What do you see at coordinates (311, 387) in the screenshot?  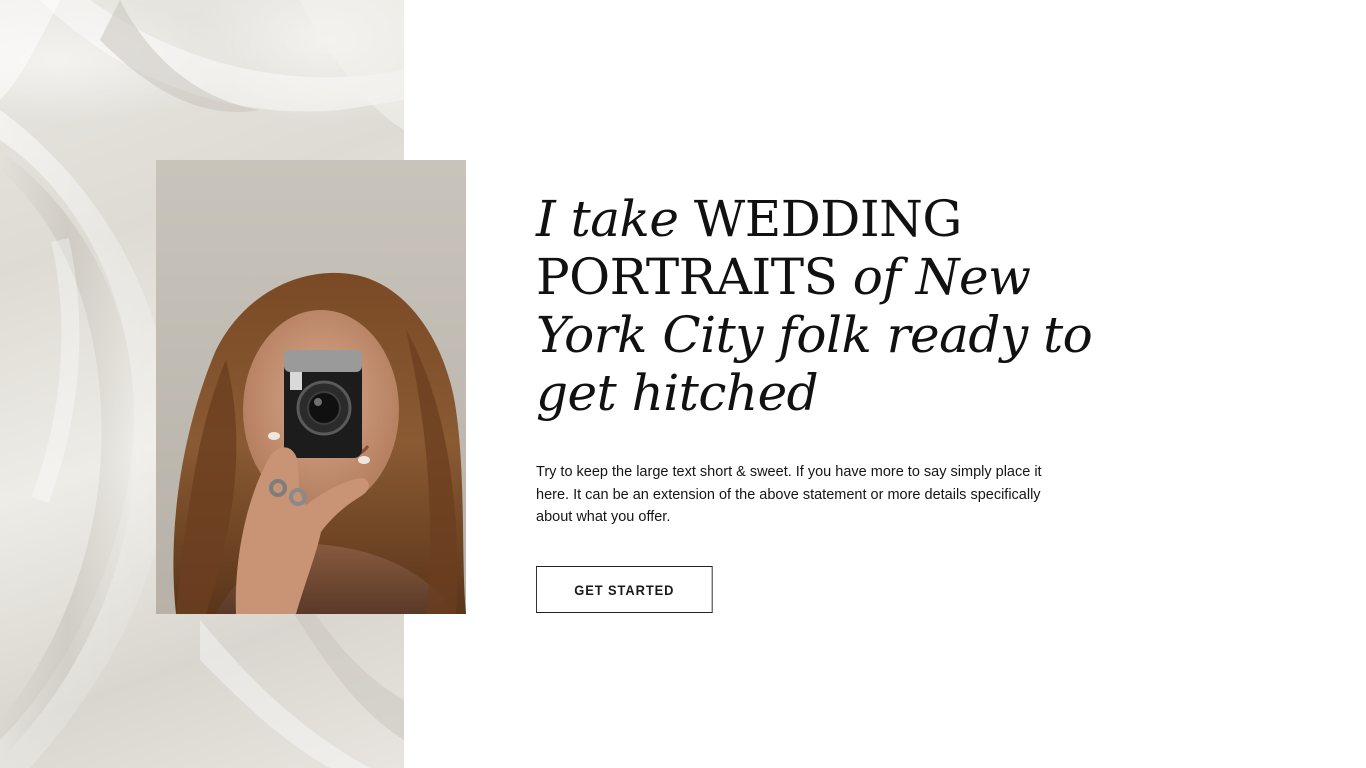 I see `portrait-photo-image` at bounding box center [311, 387].